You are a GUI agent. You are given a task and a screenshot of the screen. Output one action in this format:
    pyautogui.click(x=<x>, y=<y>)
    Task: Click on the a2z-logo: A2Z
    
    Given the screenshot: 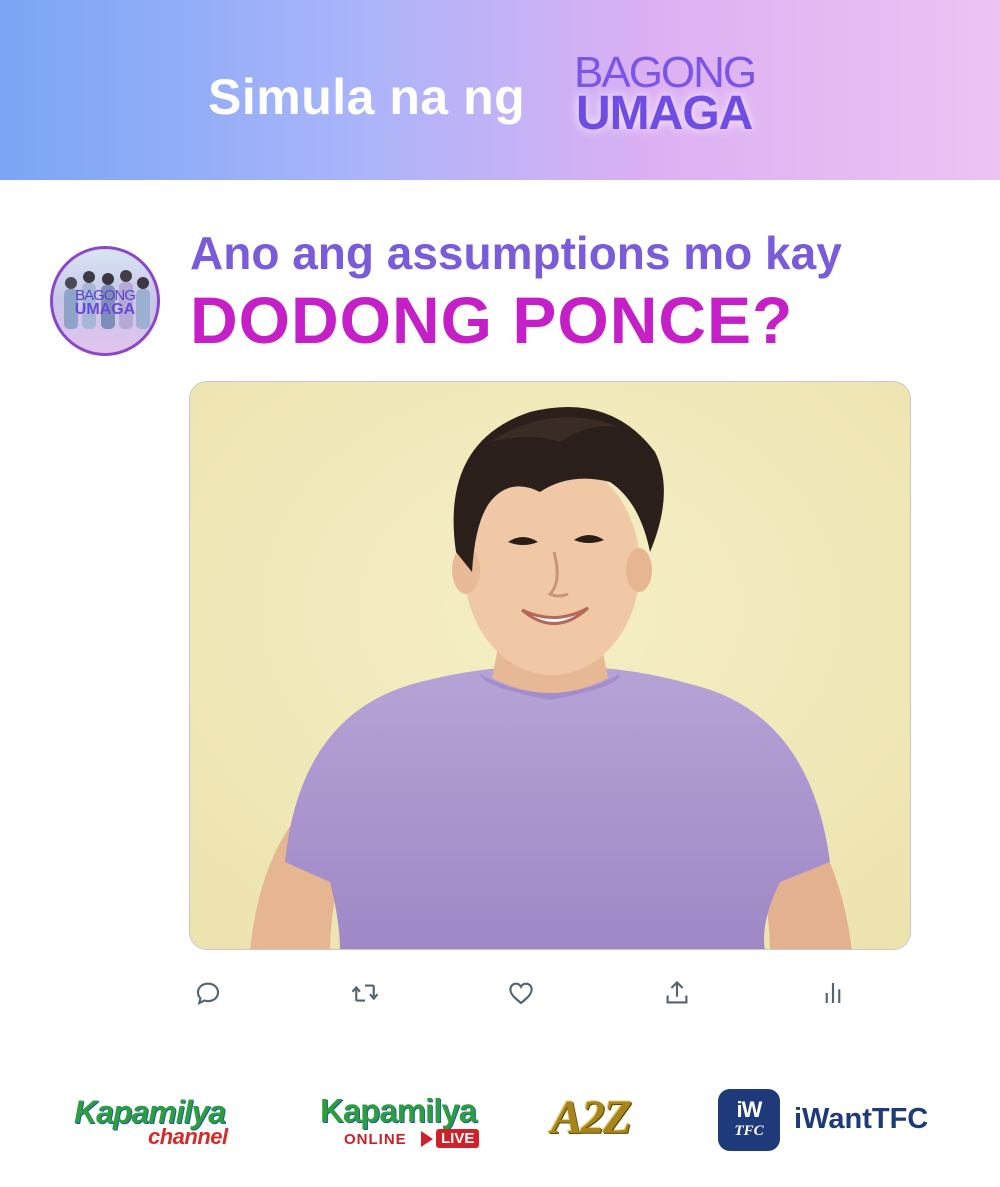 What is the action you would take?
    pyautogui.click(x=591, y=1117)
    